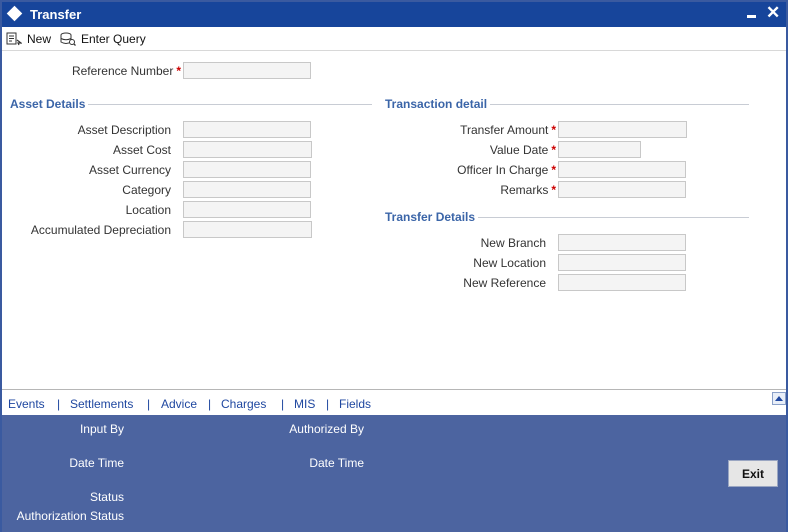  I want to click on tab-fields: Fields, so click(355, 404).